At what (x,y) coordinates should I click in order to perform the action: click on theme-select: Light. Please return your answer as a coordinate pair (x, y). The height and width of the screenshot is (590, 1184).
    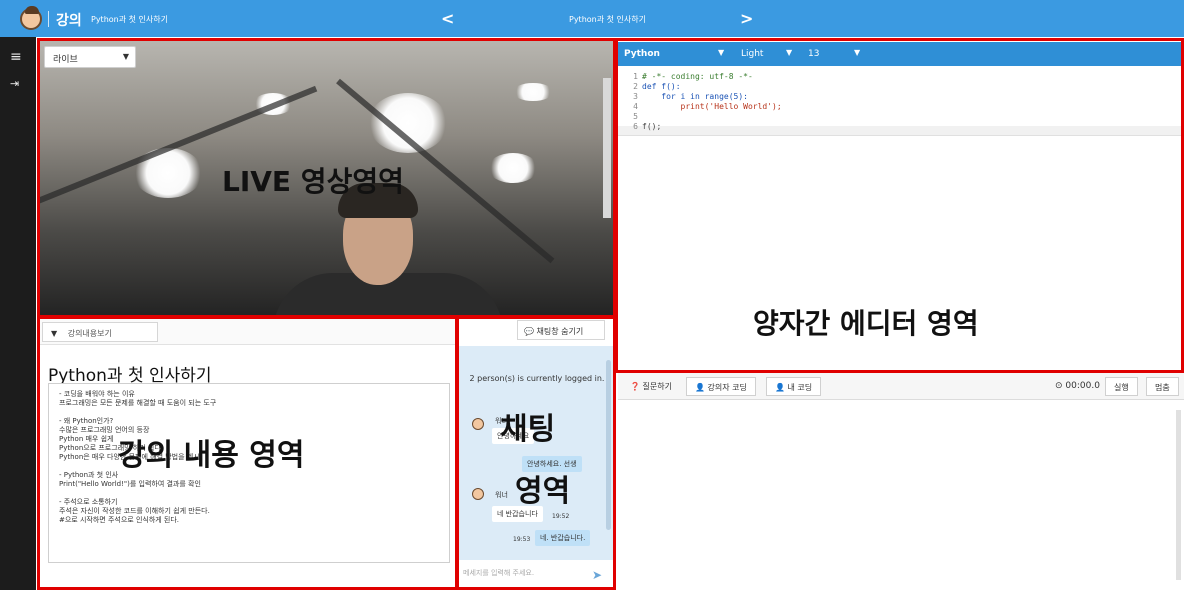
    Looking at the image, I should click on (752, 54).